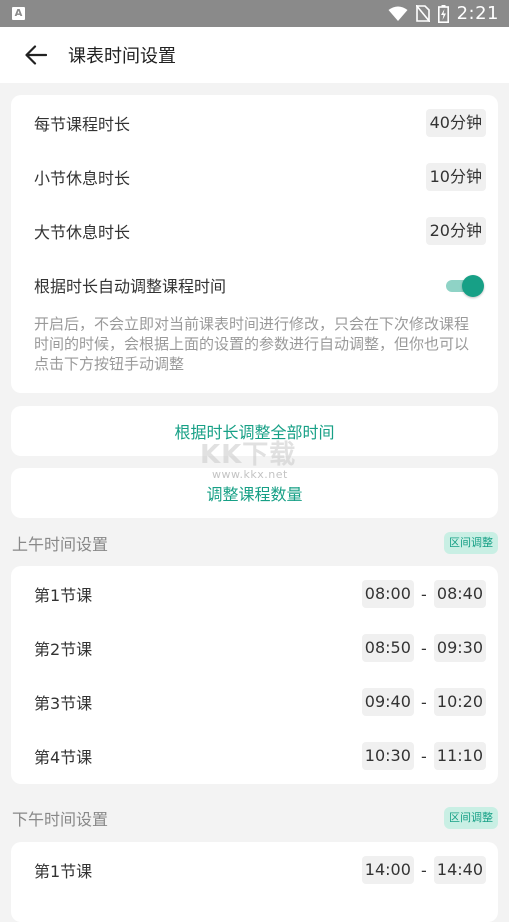 The height and width of the screenshot is (922, 509). I want to click on short-break-row: 小节休息时长 10分钟, so click(254, 177).